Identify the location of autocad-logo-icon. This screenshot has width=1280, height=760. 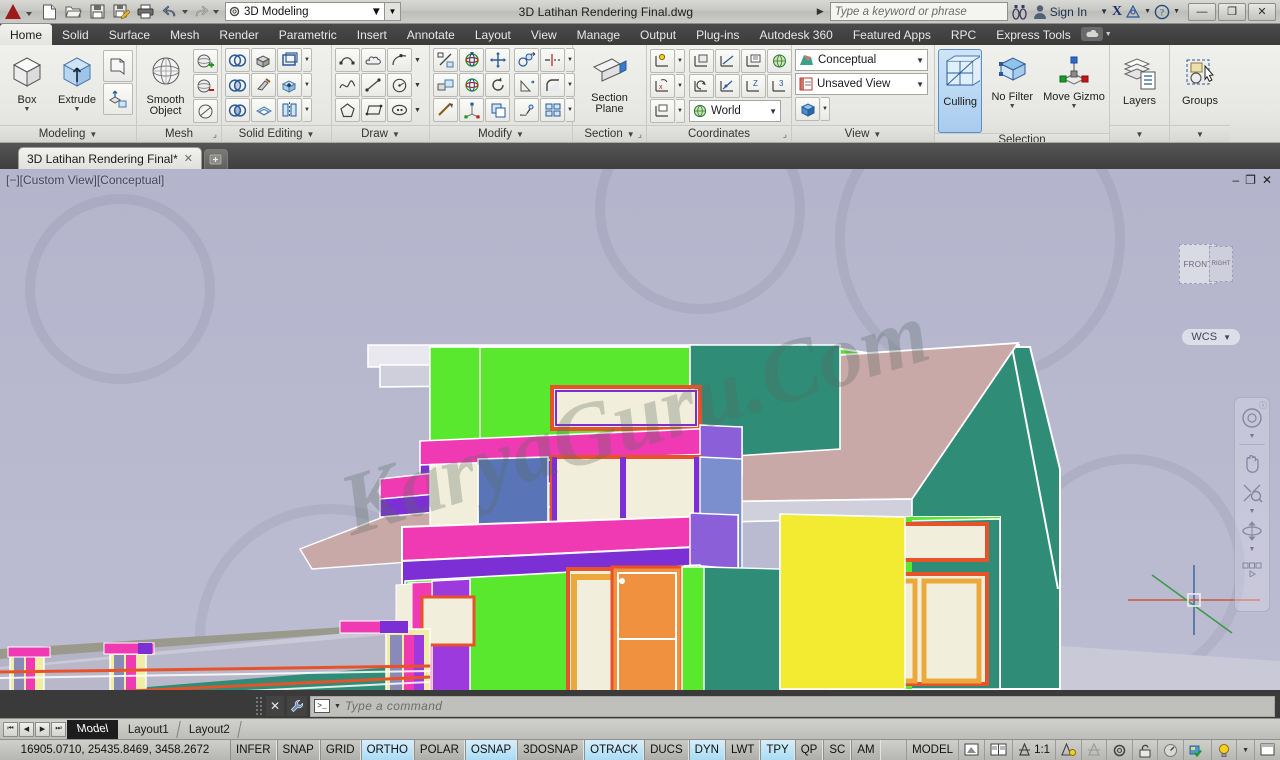
(13, 12).